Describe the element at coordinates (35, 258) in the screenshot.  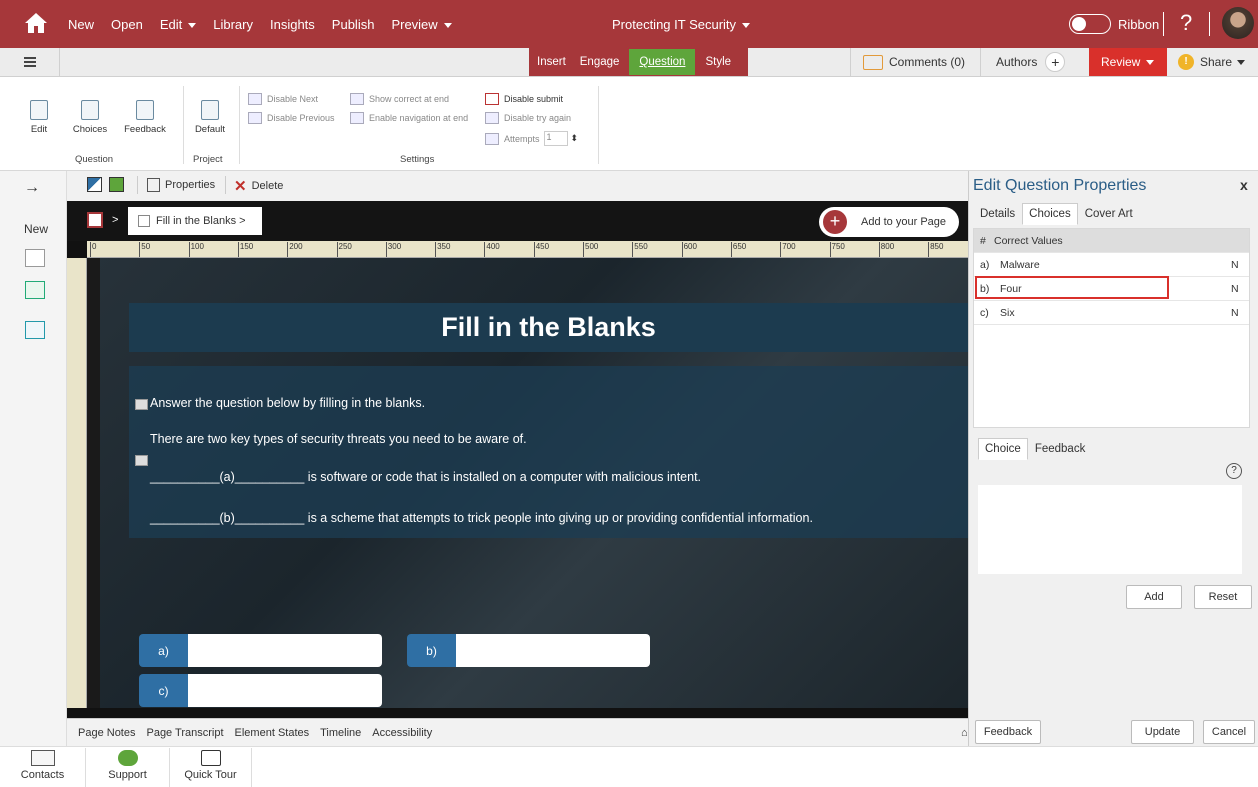
I see `page-icon` at that location.